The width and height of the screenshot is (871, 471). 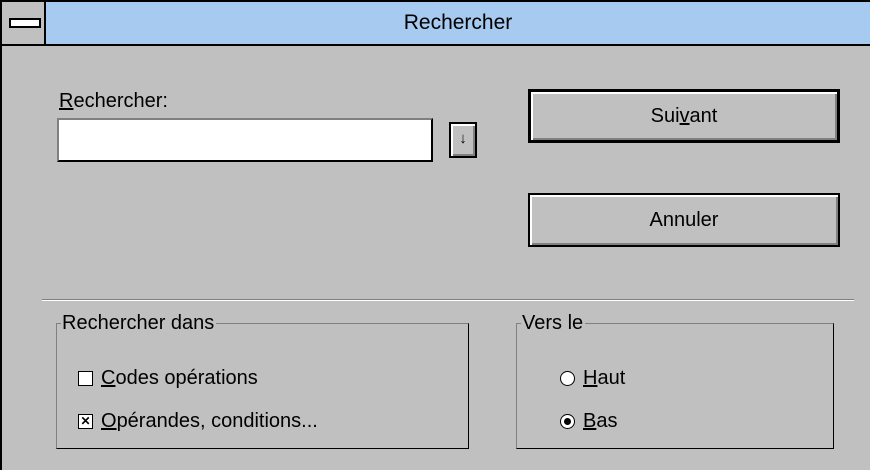 What do you see at coordinates (590, 378) in the screenshot?
I see `up-accel: H` at bounding box center [590, 378].